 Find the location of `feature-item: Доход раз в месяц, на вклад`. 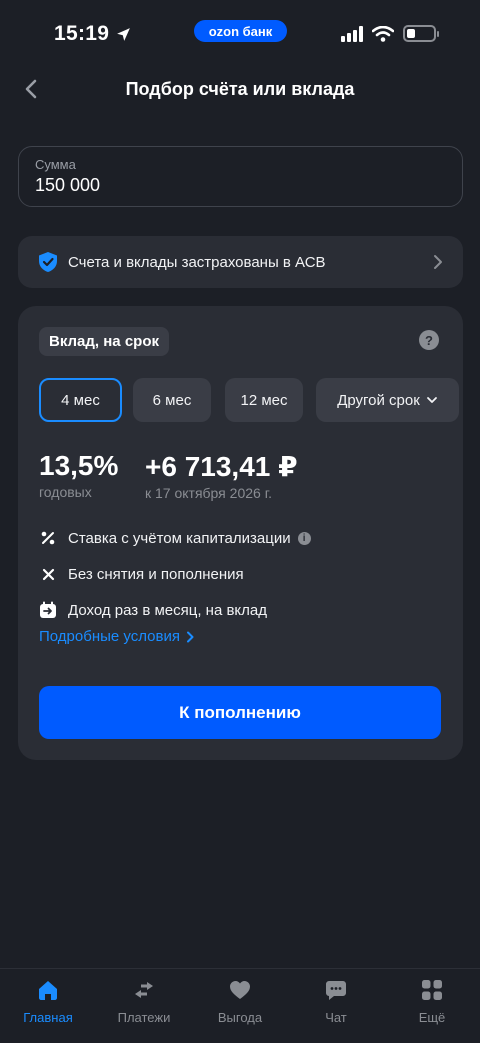

feature-item: Доход раз в месяц, на вклад is located at coordinates (175, 610).